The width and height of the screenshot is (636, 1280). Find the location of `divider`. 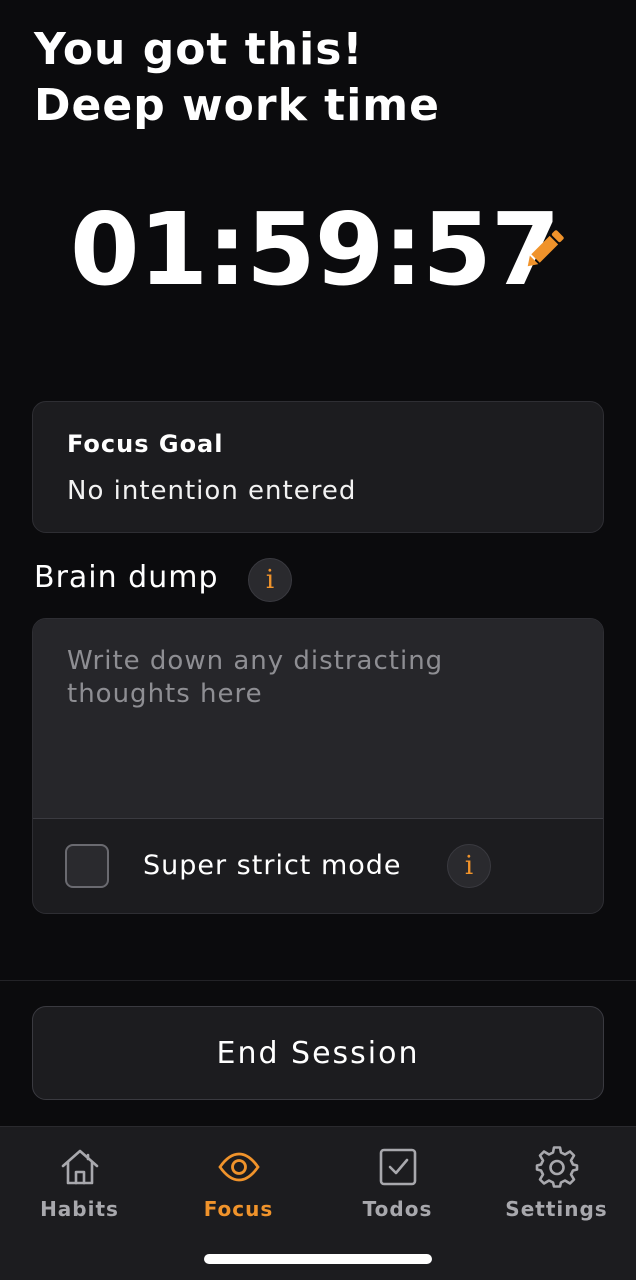

divider is located at coordinates (318, 980).